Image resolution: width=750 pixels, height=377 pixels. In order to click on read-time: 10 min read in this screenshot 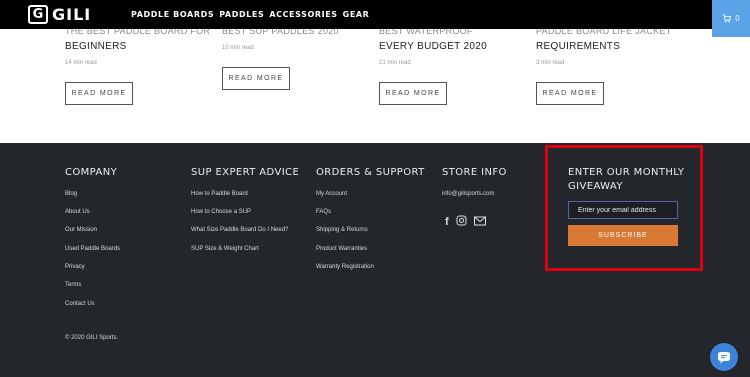, I will do `click(238, 48)`.